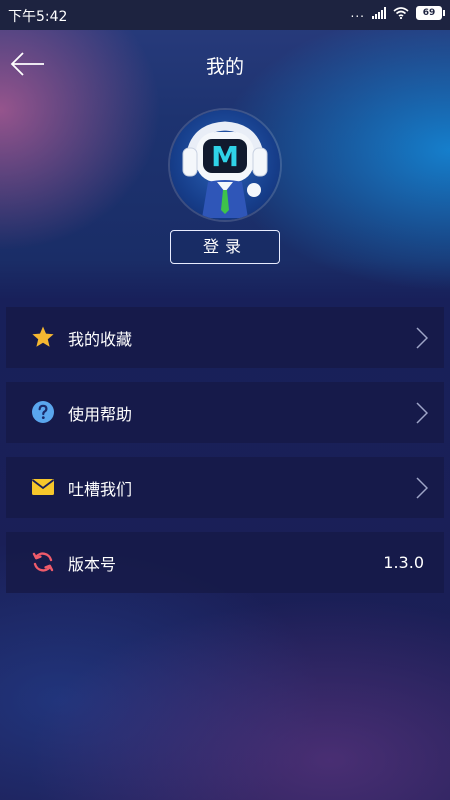  I want to click on signal-icon, so click(379, 13).